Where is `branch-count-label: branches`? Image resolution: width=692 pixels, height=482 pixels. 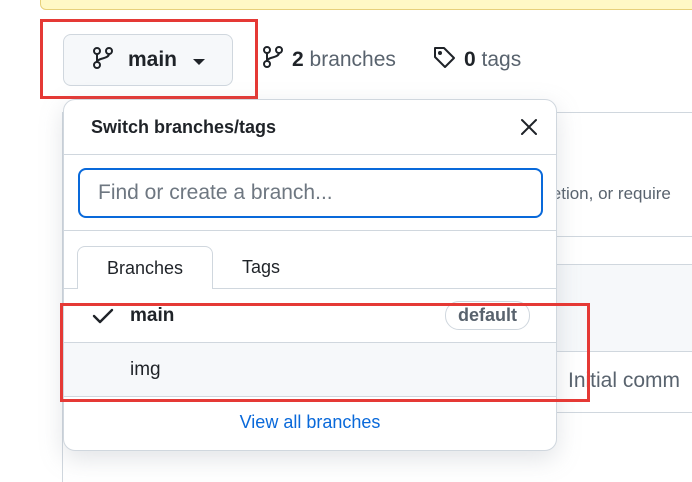 branch-count-label: branches is located at coordinates (352, 59).